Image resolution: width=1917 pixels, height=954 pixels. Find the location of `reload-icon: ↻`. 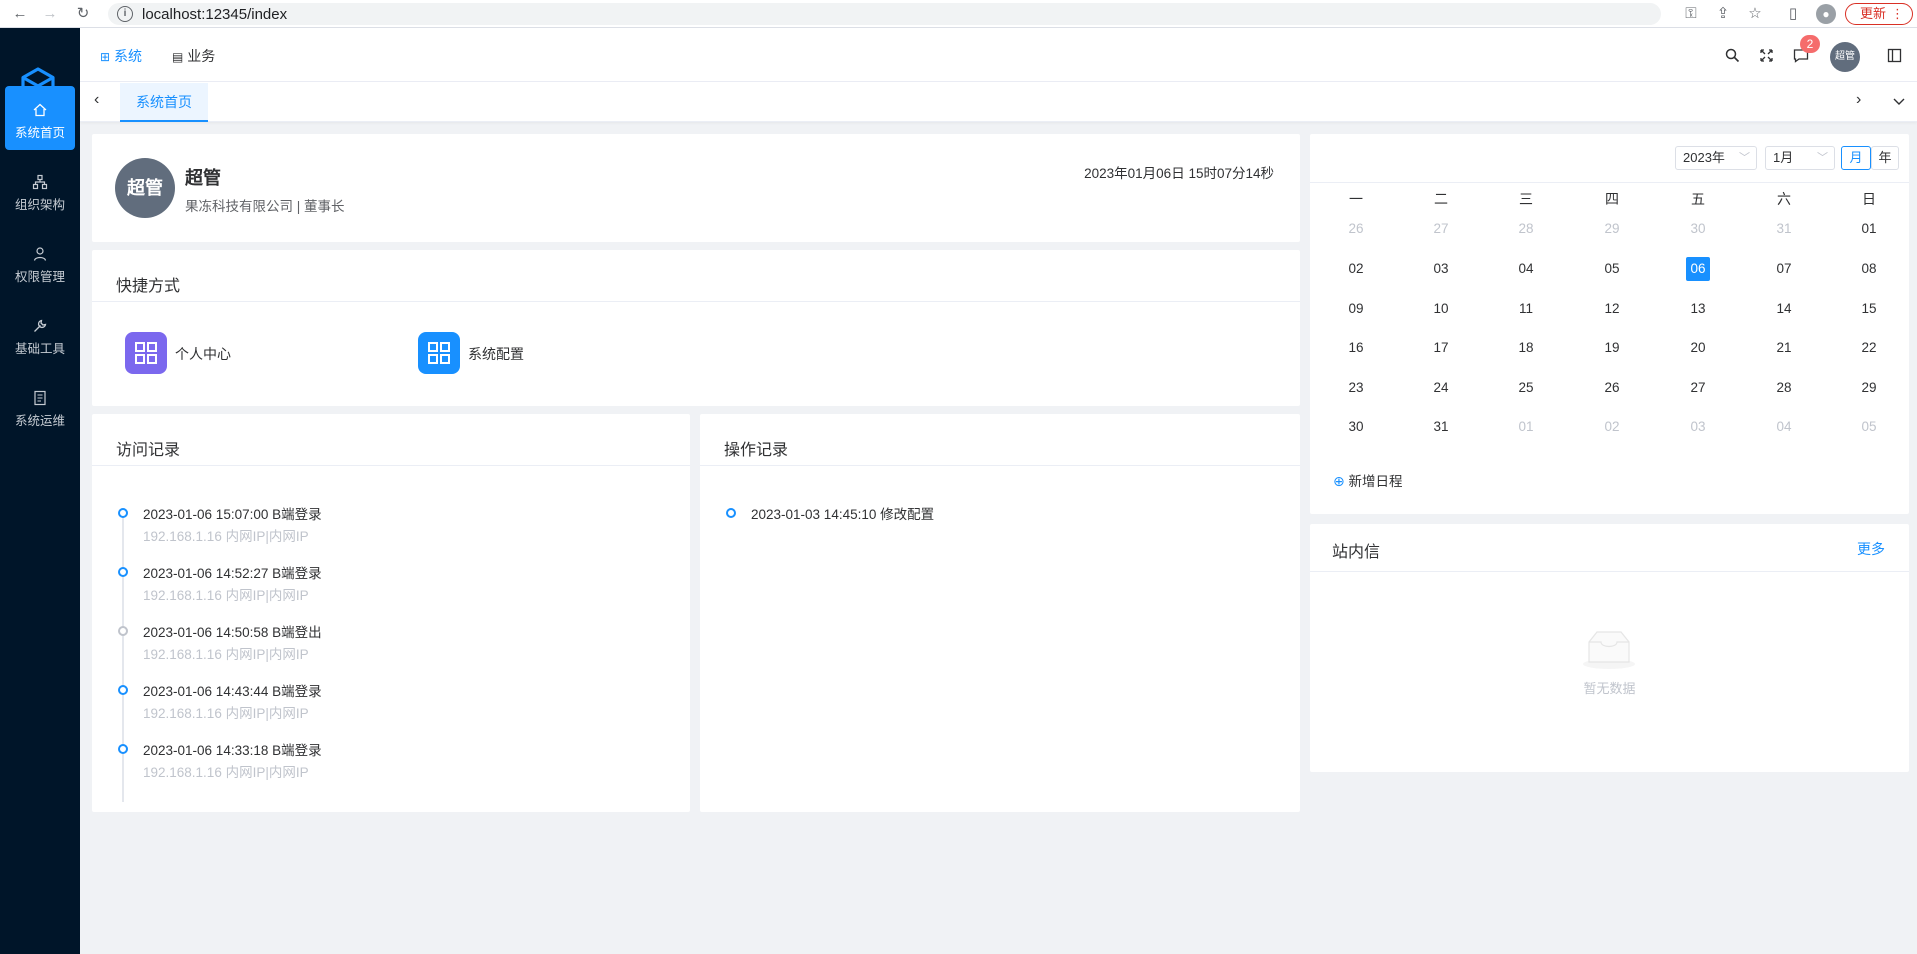

reload-icon: ↻ is located at coordinates (83, 14).